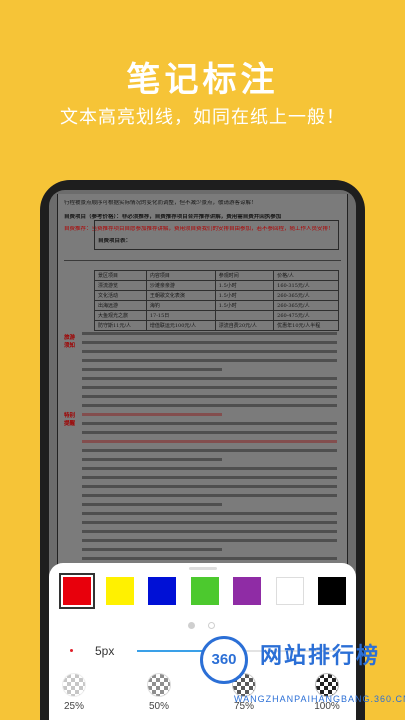 This screenshot has width=405, height=720. Describe the element at coordinates (224, 660) in the screenshot. I see `watermark-badge: 360` at that location.